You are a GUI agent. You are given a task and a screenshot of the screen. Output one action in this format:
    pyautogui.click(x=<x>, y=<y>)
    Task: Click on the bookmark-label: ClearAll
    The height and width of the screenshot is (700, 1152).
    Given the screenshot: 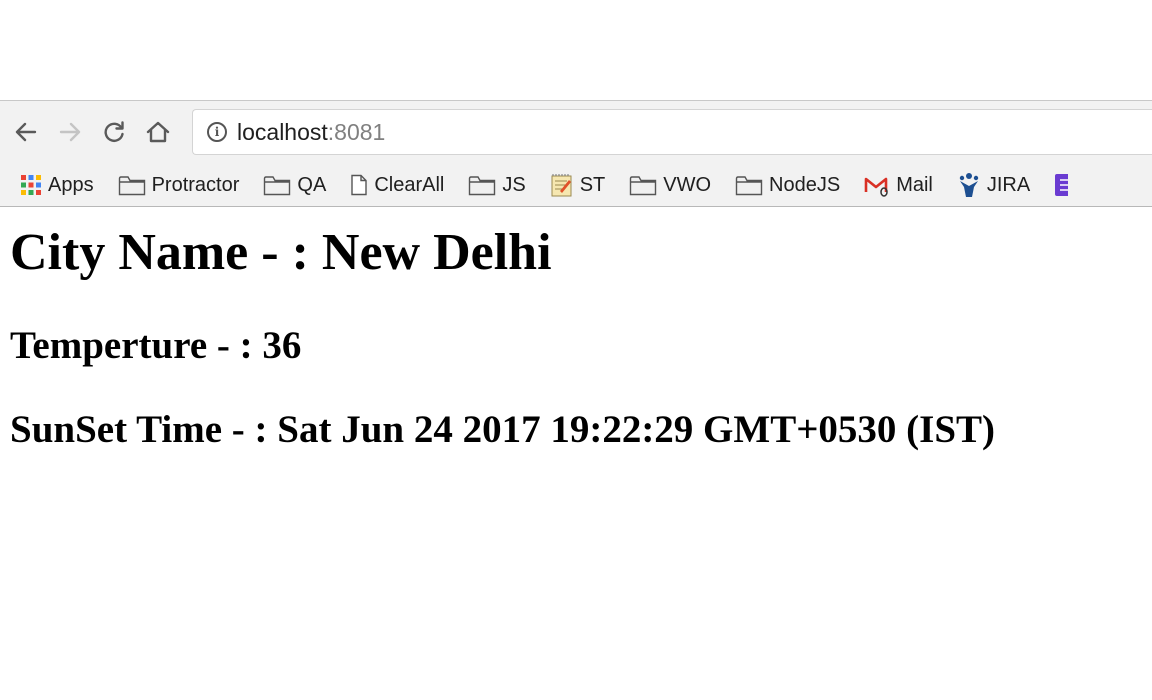 What is the action you would take?
    pyautogui.click(x=409, y=184)
    